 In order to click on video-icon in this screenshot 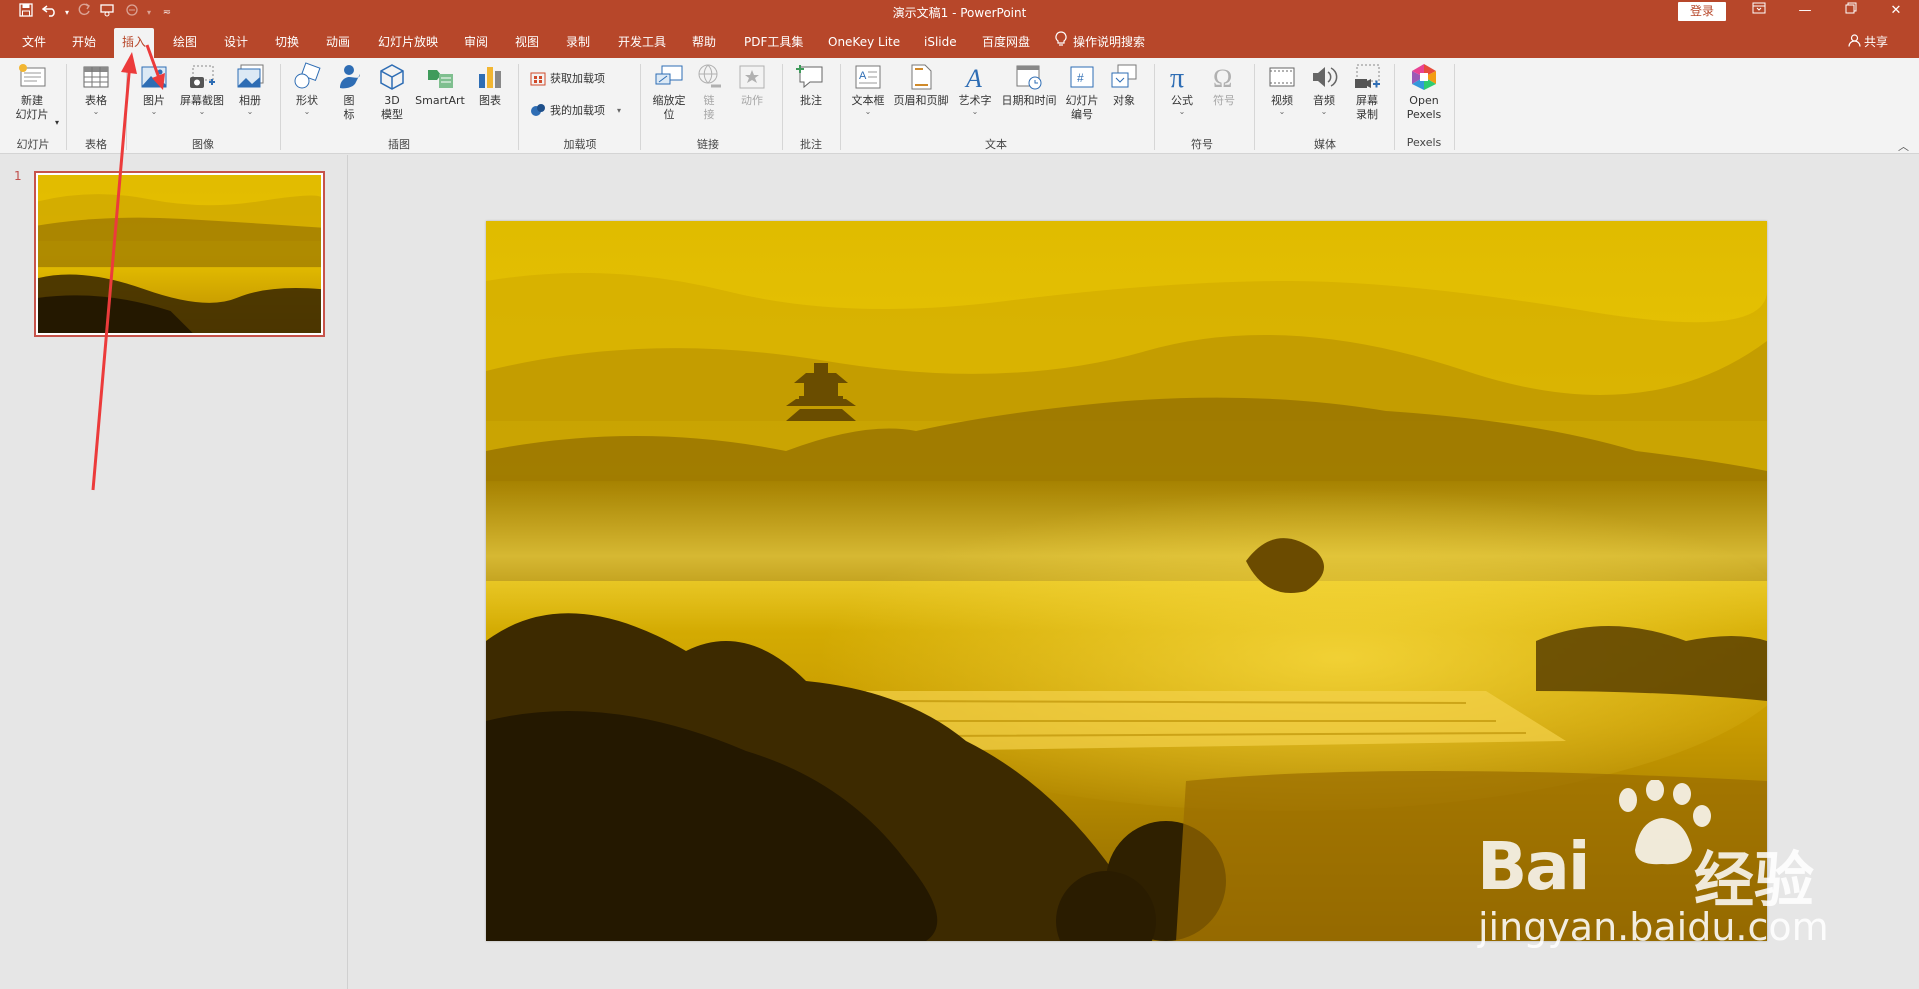, I will do `click(1282, 77)`.